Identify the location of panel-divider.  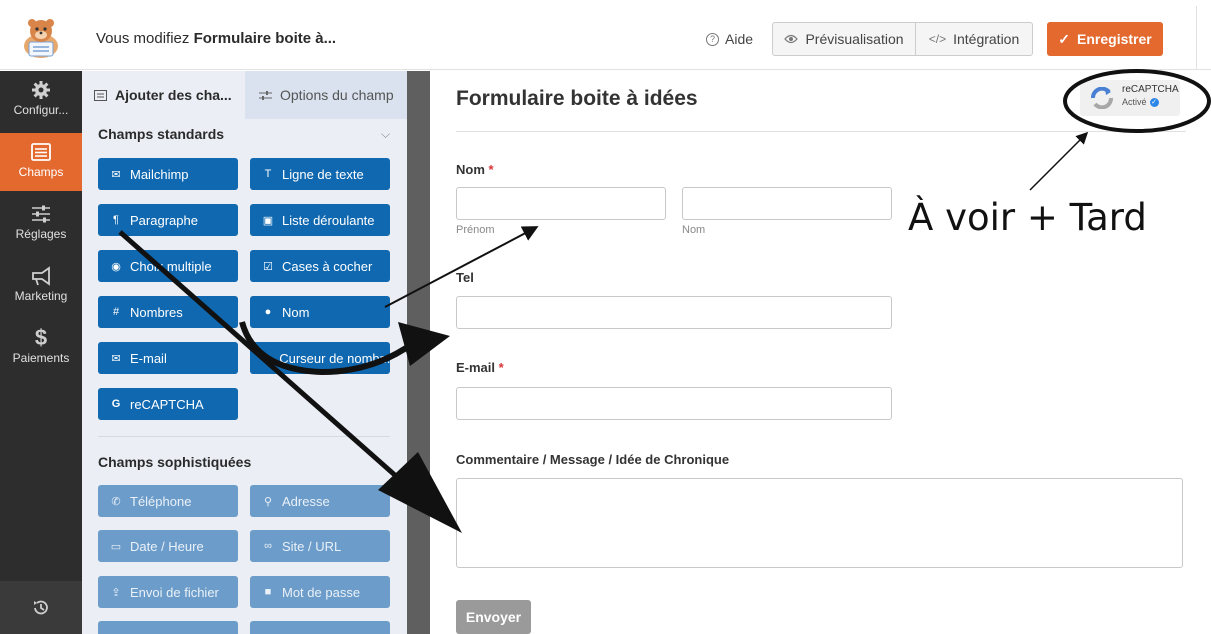
(418, 352).